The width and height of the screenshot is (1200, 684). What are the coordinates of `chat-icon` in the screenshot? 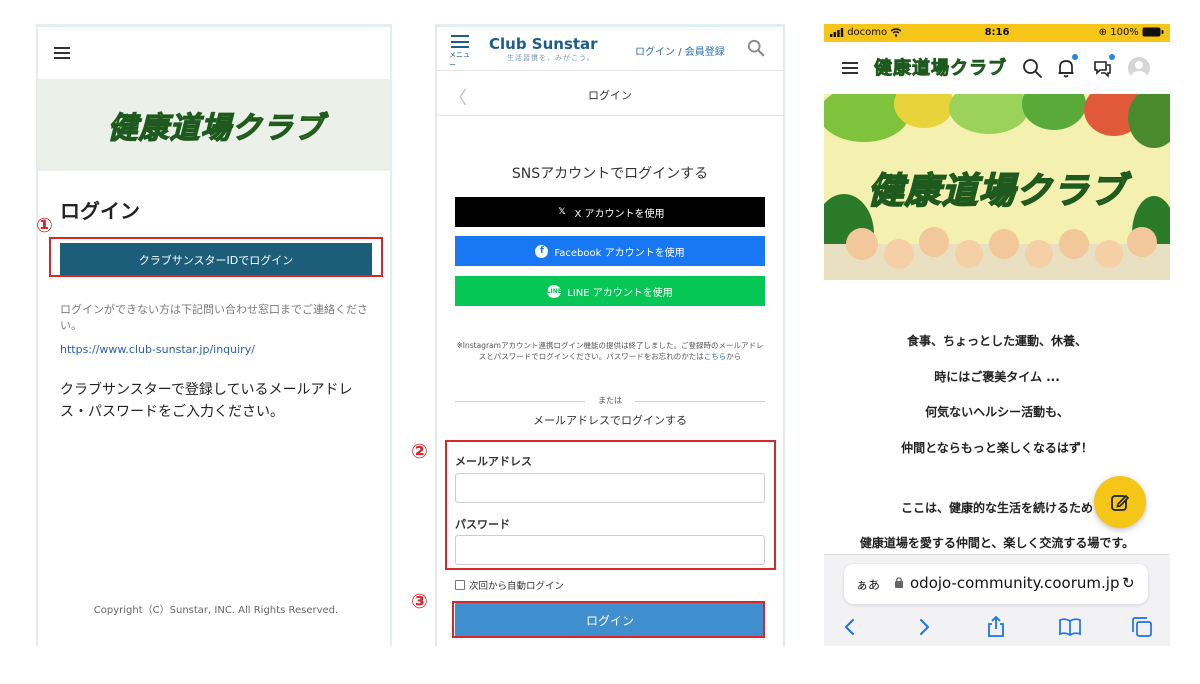 It's located at (1102, 68).